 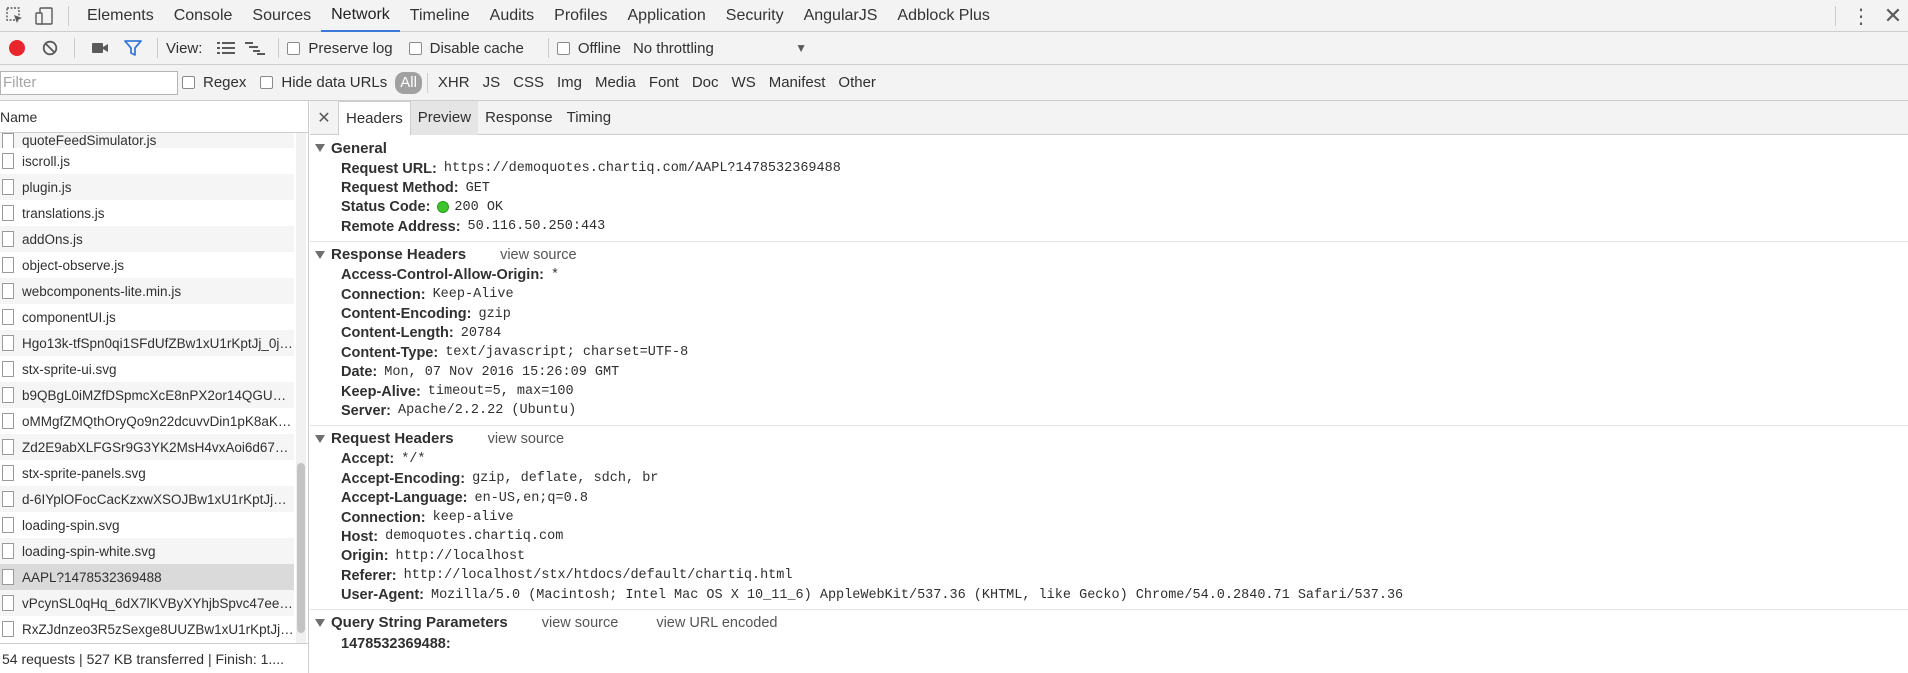 What do you see at coordinates (722, 48) in the screenshot?
I see `throttling-select: No throttling ▼` at bounding box center [722, 48].